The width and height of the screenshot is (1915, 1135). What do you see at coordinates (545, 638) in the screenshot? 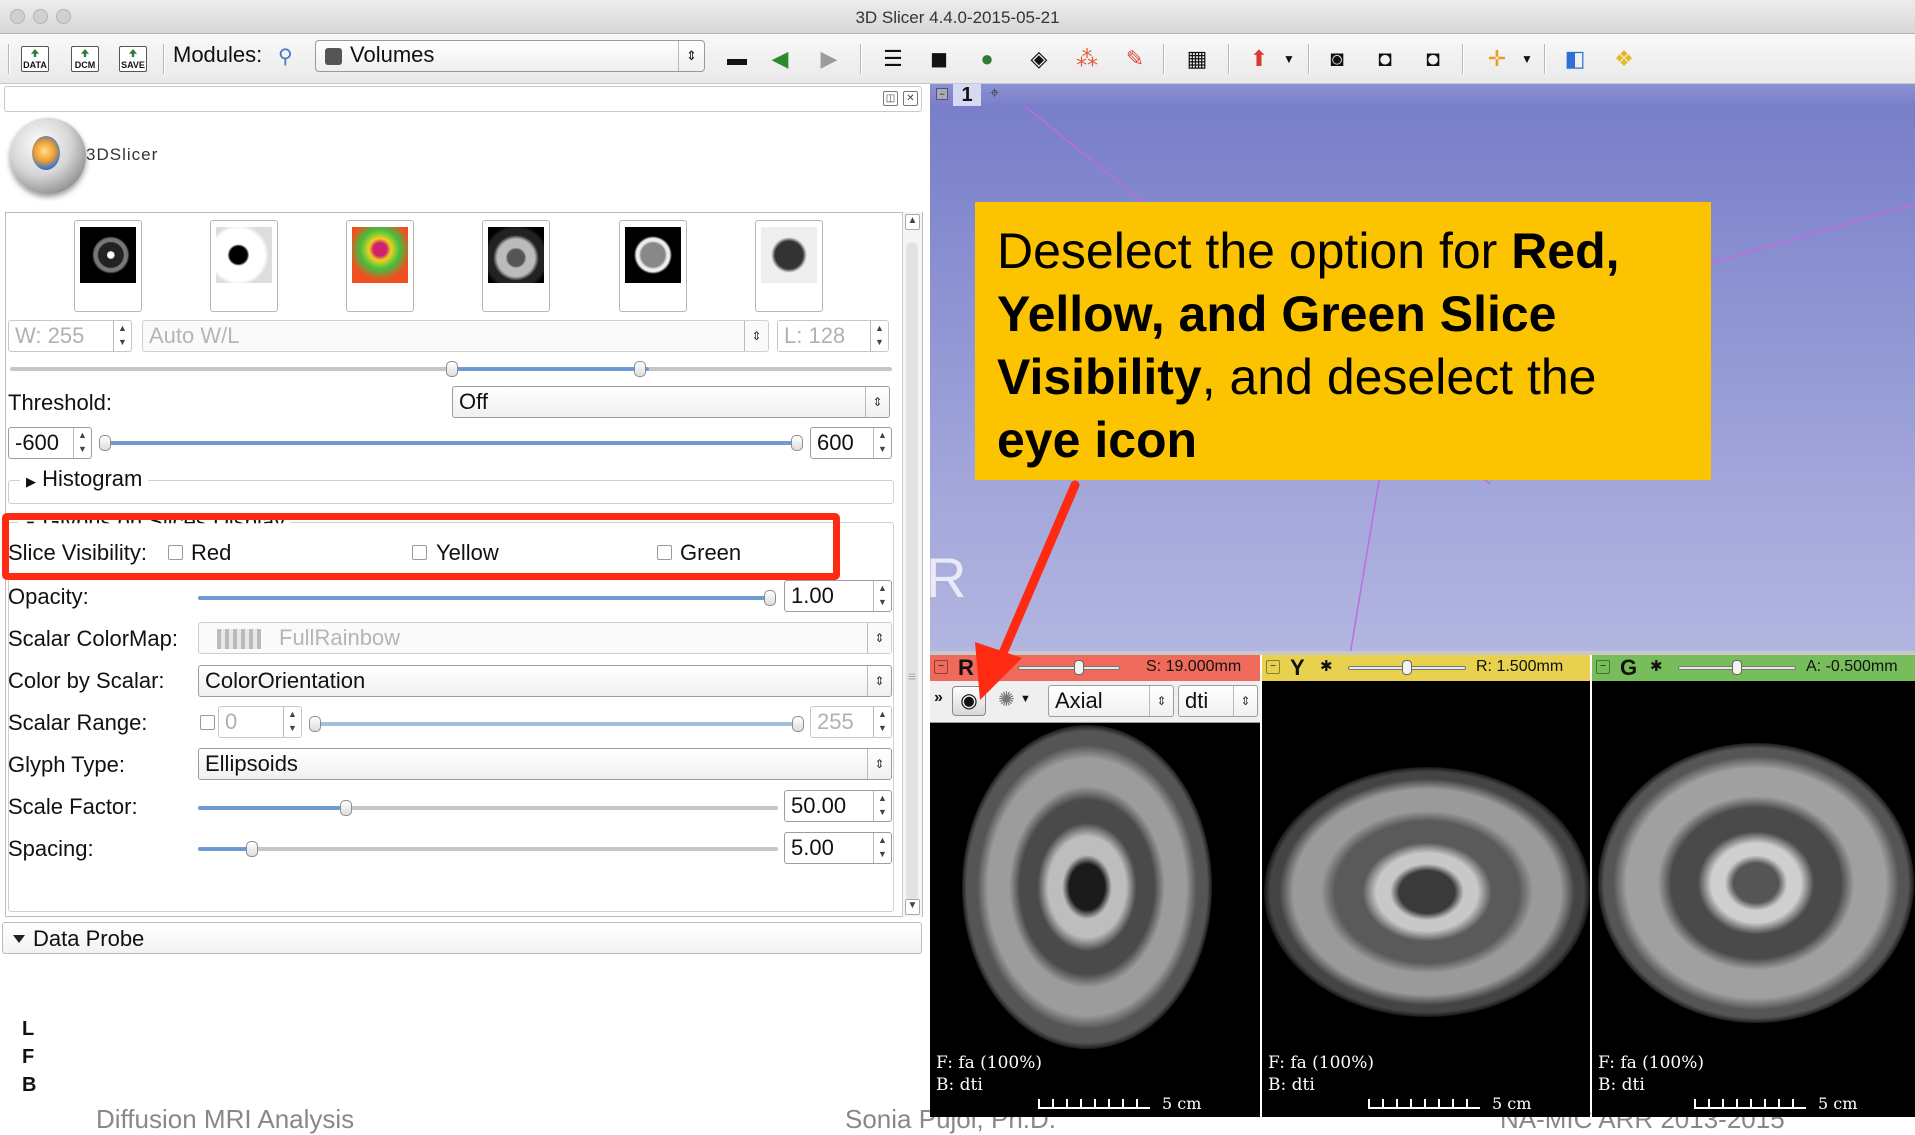
I see `scalar-colormap-select: FullRainbow ⇕` at bounding box center [545, 638].